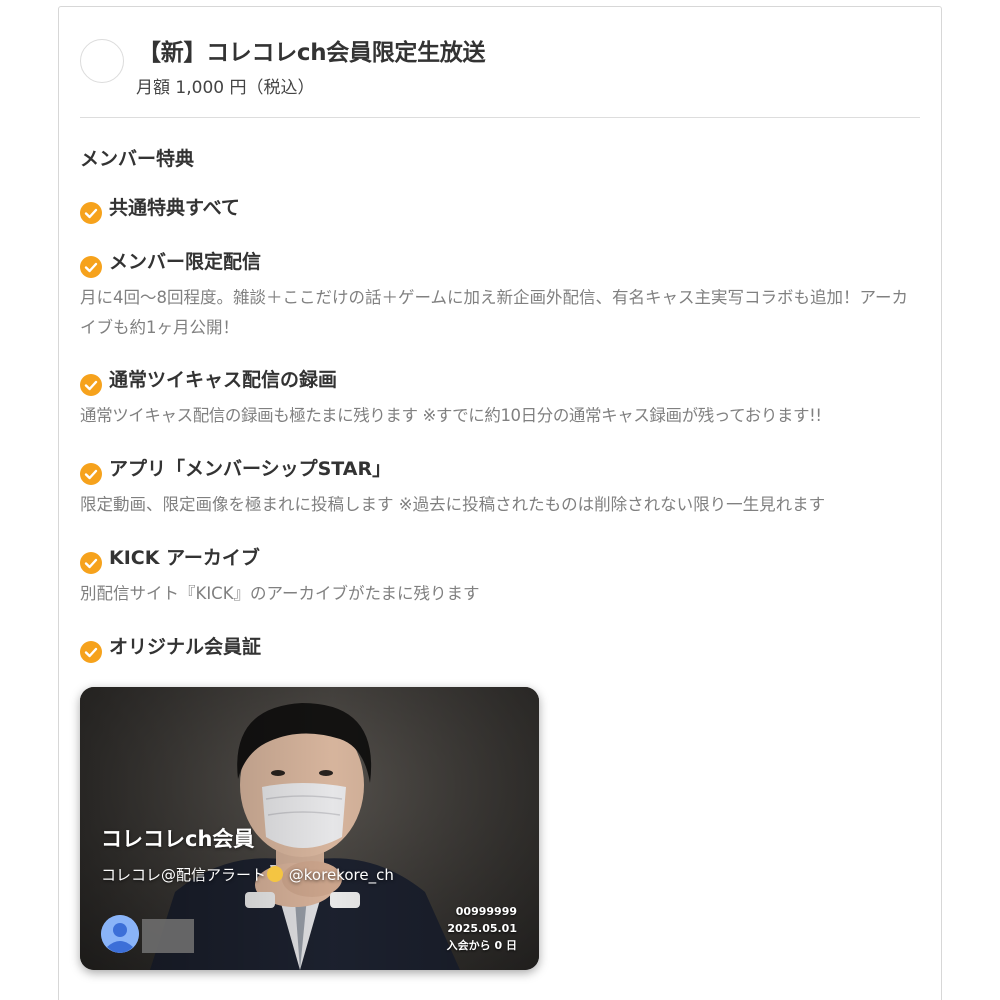 This screenshot has width=1000, height=1000. Describe the element at coordinates (505, 647) in the screenshot. I see `benefit-item: オリジナル会員証` at that location.